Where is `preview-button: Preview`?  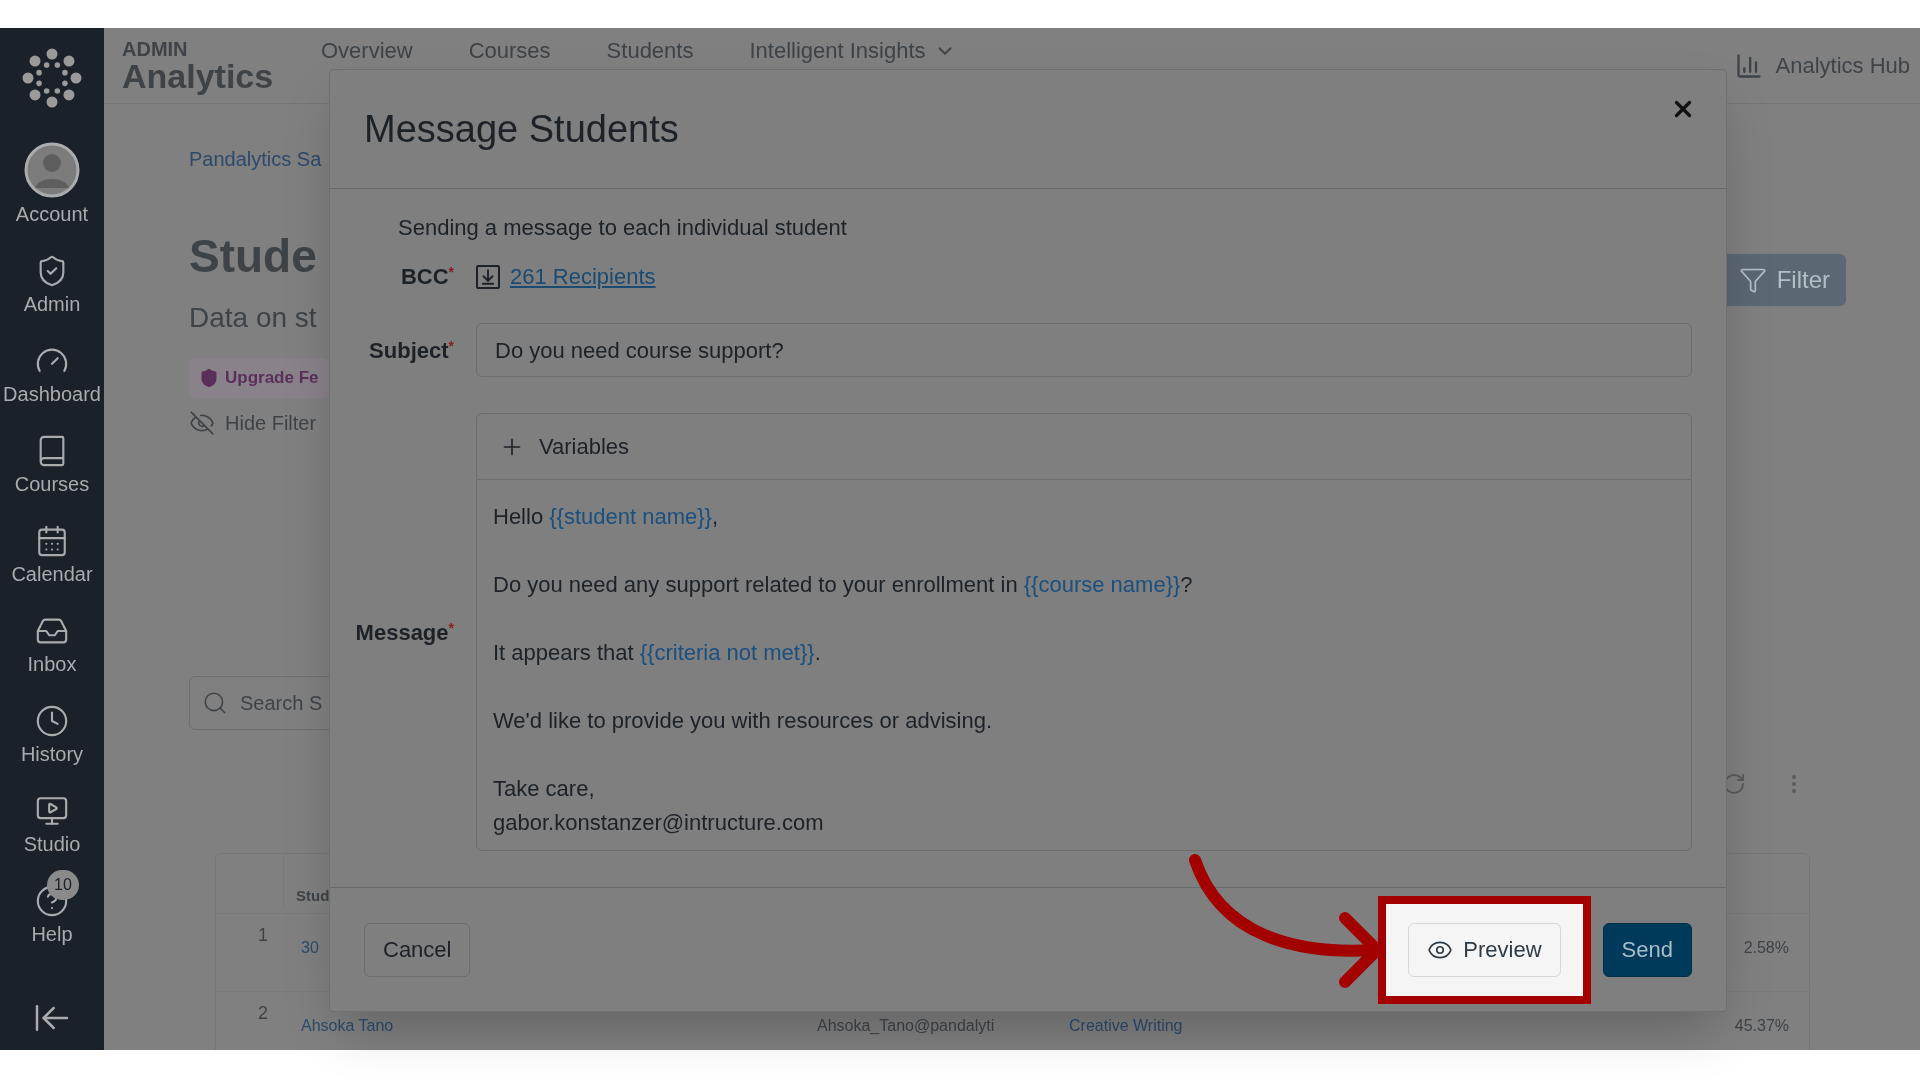 preview-button: Preview is located at coordinates (1484, 949).